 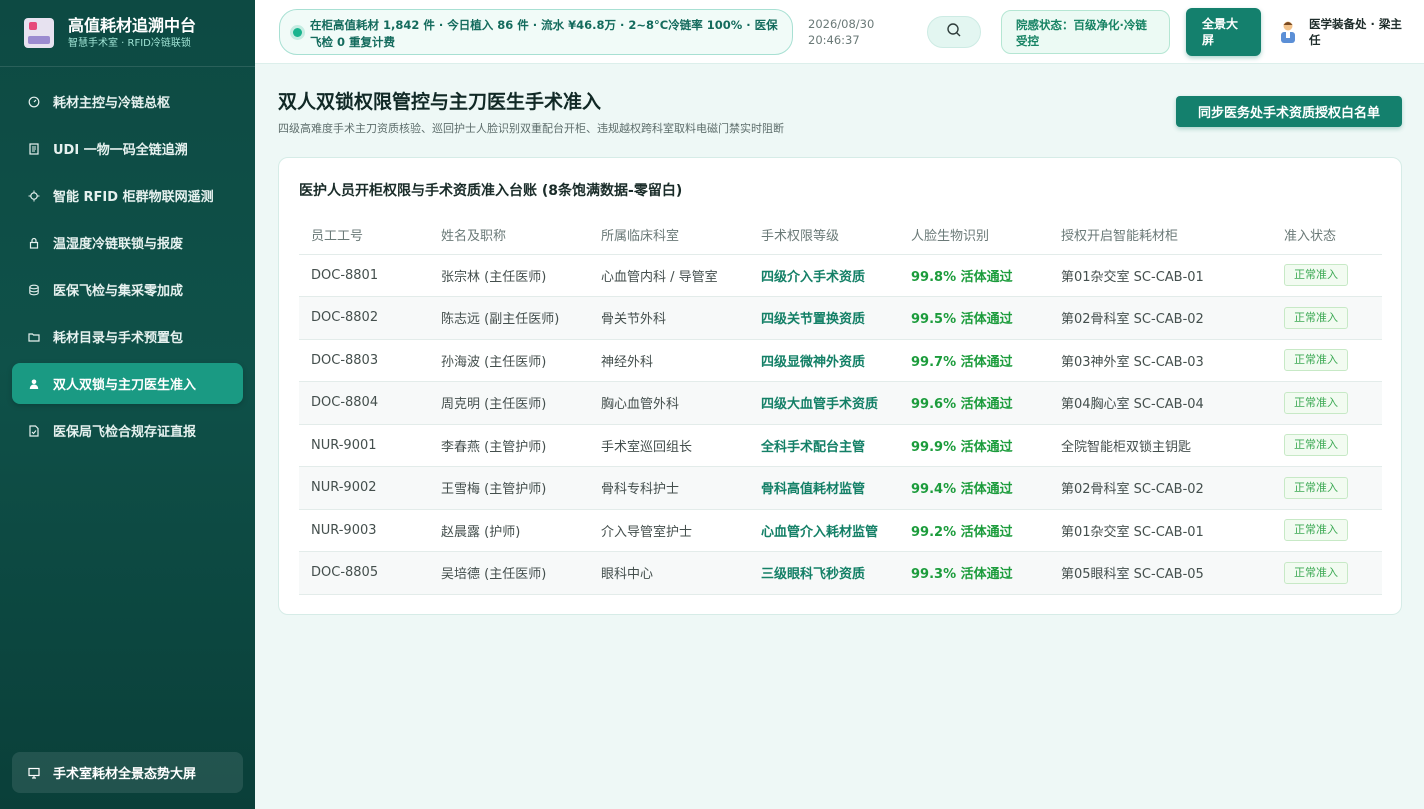 I want to click on sidebar-item-catalog: 耗材目录与手术预置包, so click(x=127, y=336).